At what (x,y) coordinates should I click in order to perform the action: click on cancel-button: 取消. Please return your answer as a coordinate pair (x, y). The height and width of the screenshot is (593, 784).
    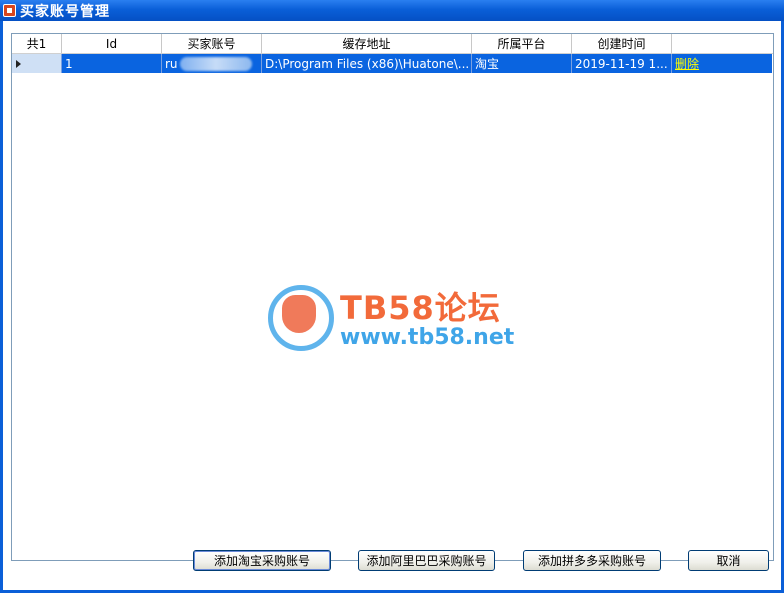
    Looking at the image, I should click on (728, 560).